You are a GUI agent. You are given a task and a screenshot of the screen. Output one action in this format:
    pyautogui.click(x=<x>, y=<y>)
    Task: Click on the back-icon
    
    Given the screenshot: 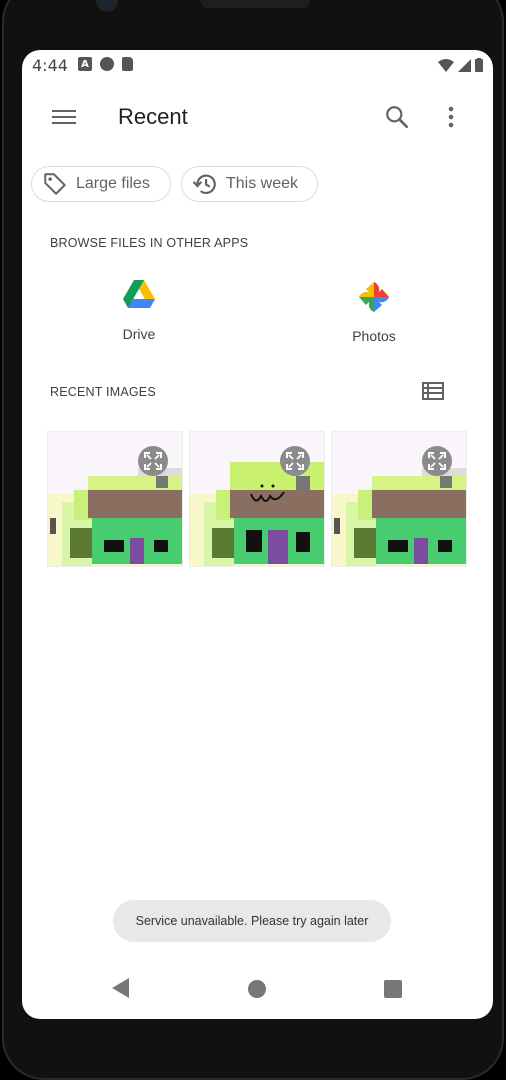 What is the action you would take?
    pyautogui.click(x=121, y=988)
    